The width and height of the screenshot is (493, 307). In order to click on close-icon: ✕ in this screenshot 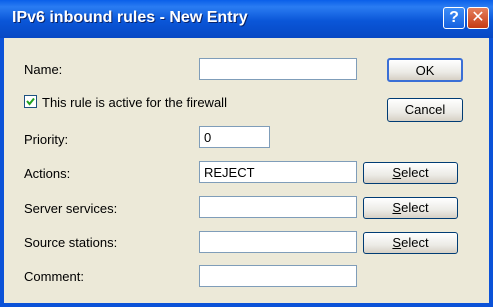, I will do `click(478, 18)`.